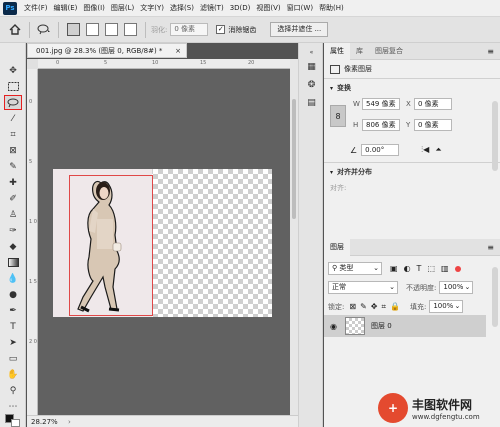 The image size is (500, 427). What do you see at coordinates (13, 230) in the screenshot?
I see `history-brush-tool-icon: ✑` at bounding box center [13, 230].